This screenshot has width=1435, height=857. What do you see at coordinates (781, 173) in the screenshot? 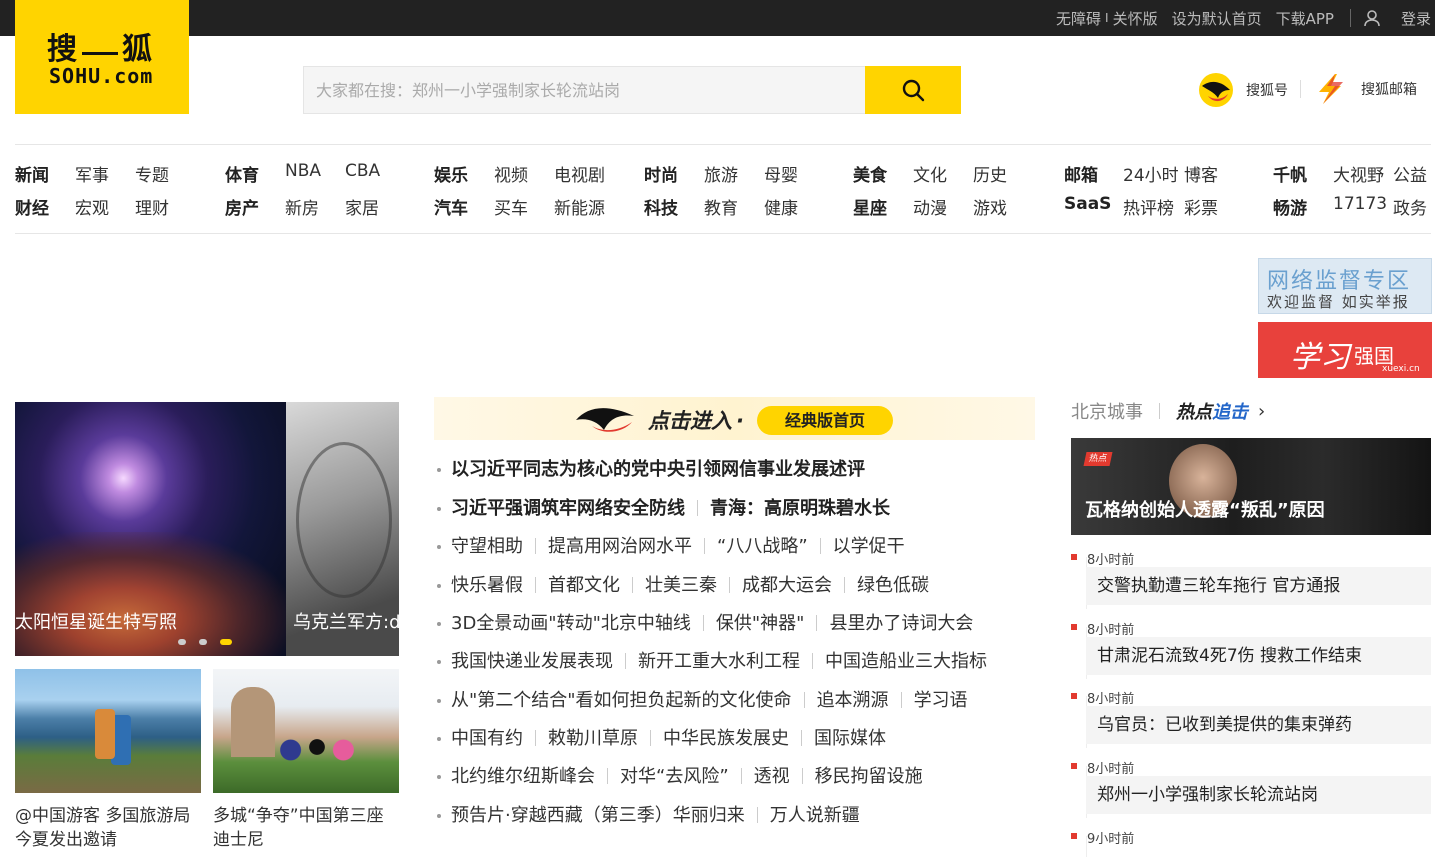
I see `nav-item: 母婴` at bounding box center [781, 173].